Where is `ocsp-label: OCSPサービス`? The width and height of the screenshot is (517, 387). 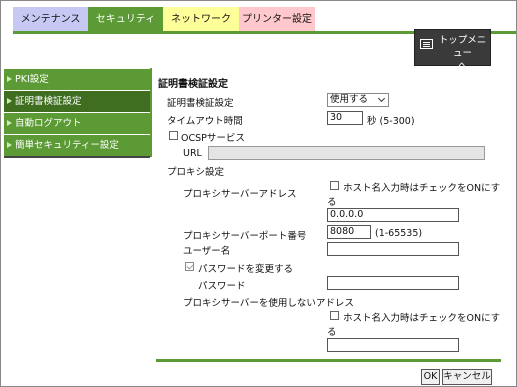 ocsp-label: OCSPサービス is located at coordinates (213, 138).